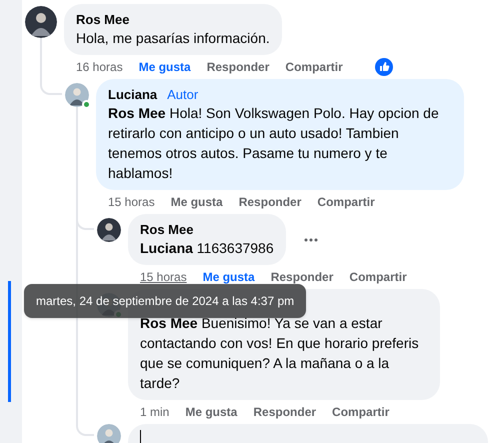  What do you see at coordinates (274, 143) in the screenshot?
I see `comment-text: Ros Mee Hola! Son Volkswagen Polo. Hay opcion de retirarlo con anticipo o un auto usado! Tambien tenemos otros autos. Pasame tu numero y te hablamos!` at bounding box center [274, 143].